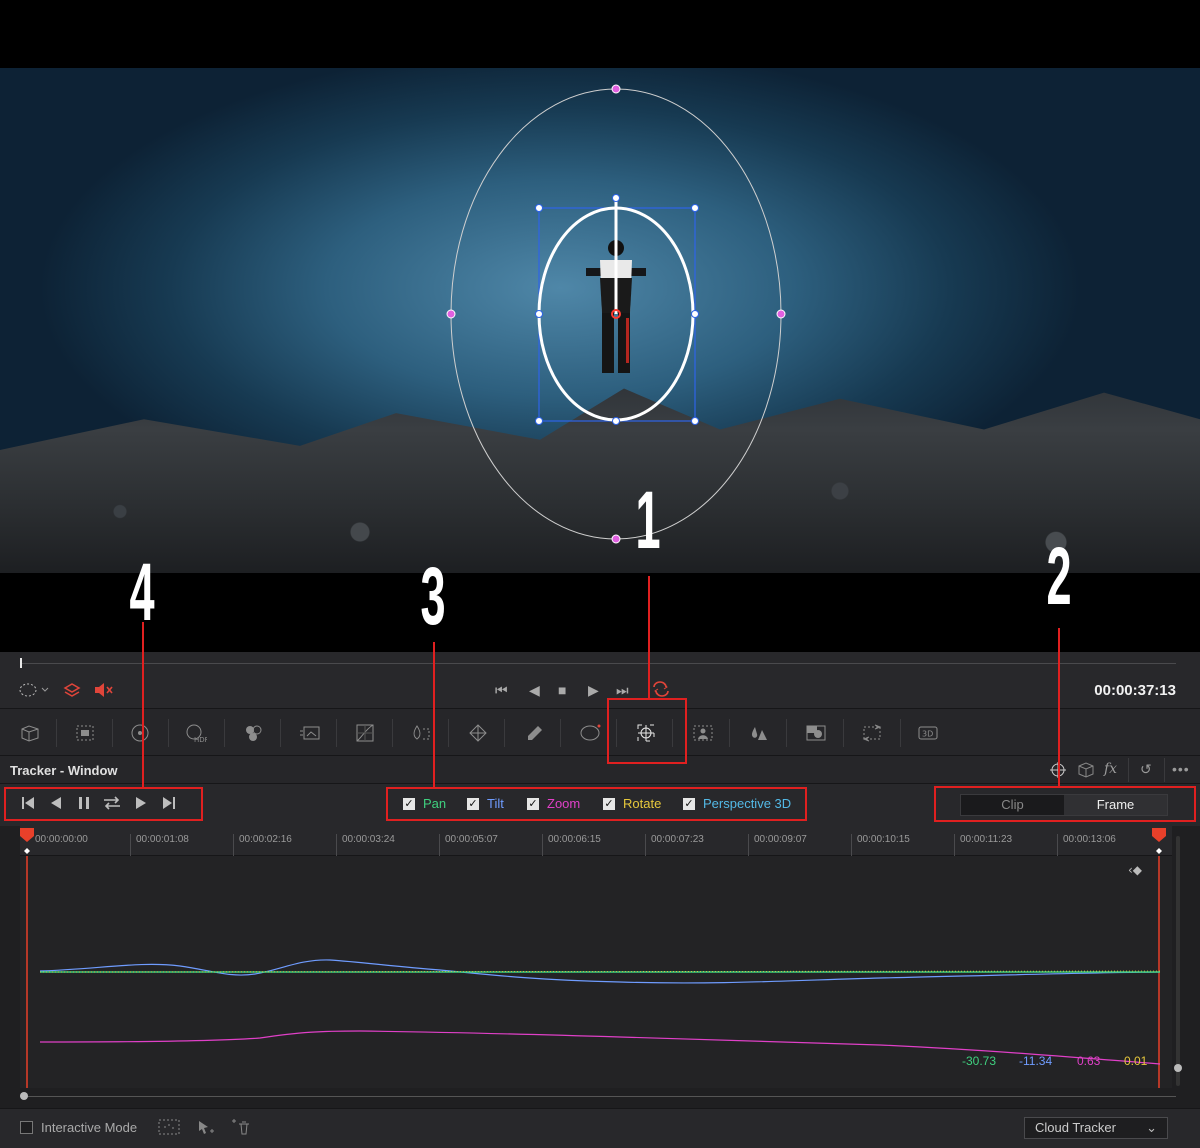 This screenshot has width=1200, height=1148. What do you see at coordinates (433, 596) in the screenshot?
I see `callout-3: 3` at bounding box center [433, 596].